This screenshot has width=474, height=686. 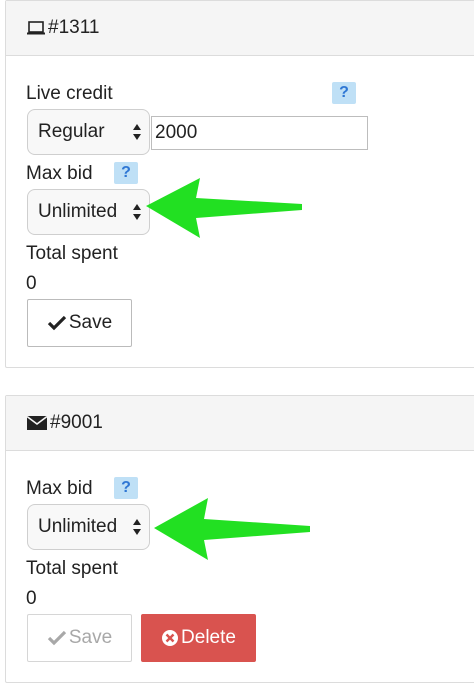 What do you see at coordinates (170, 638) in the screenshot?
I see `delete-circle-icon` at bounding box center [170, 638].